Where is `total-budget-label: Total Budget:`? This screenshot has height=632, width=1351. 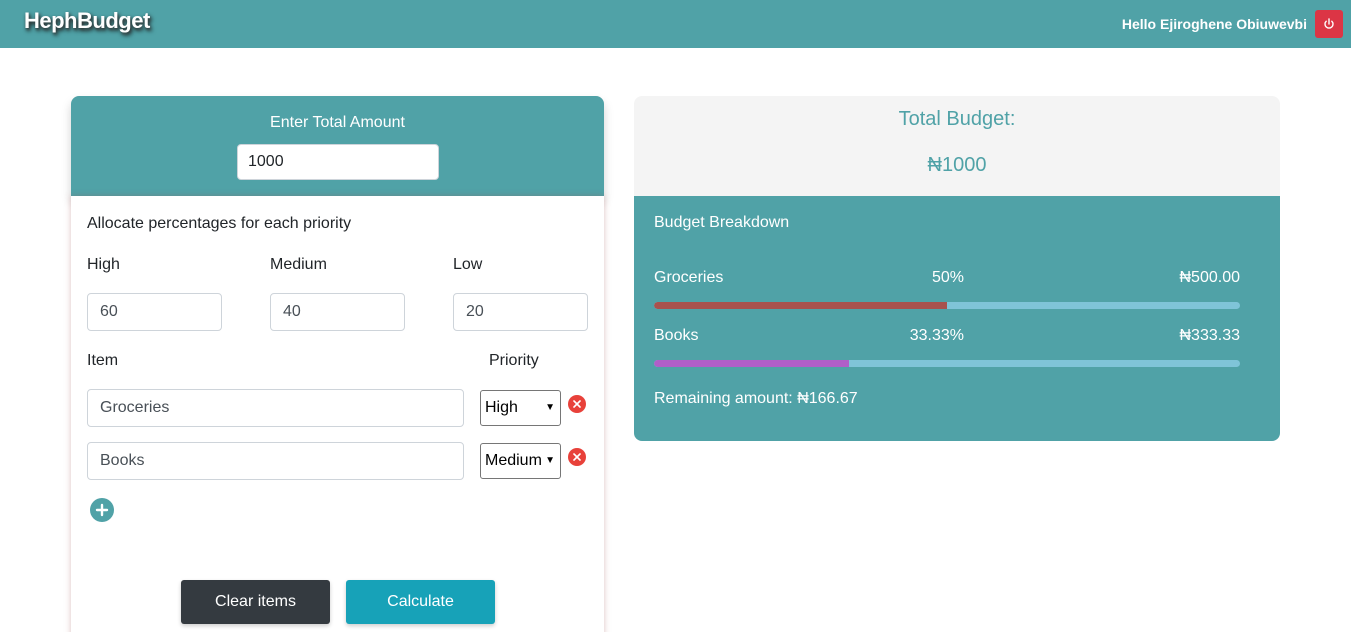 total-budget-label: Total Budget: is located at coordinates (957, 119).